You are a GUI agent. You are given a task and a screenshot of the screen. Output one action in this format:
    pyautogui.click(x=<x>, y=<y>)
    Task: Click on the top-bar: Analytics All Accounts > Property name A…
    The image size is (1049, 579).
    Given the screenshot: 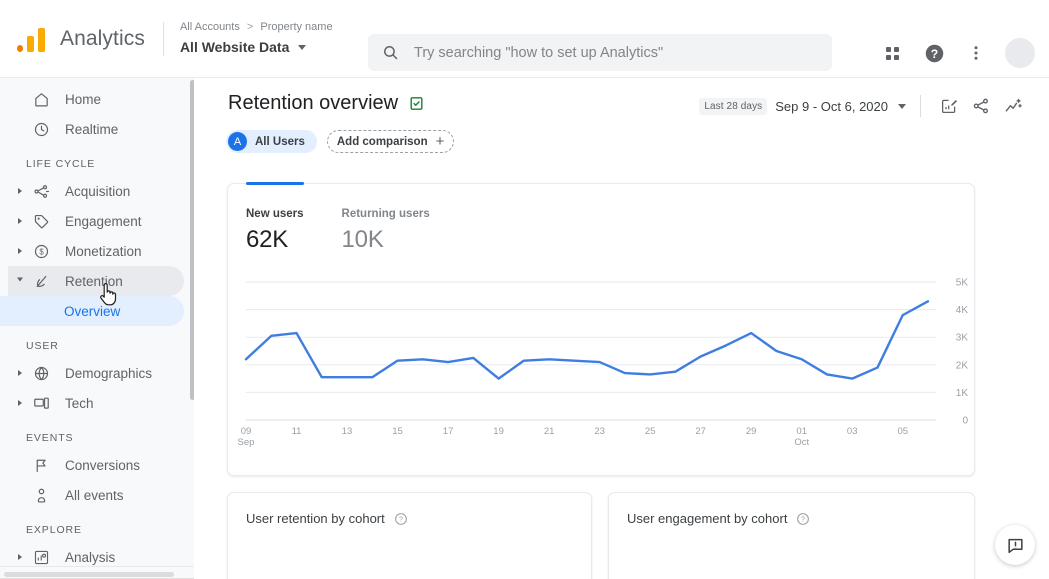 What is the action you would take?
    pyautogui.click(x=524, y=39)
    